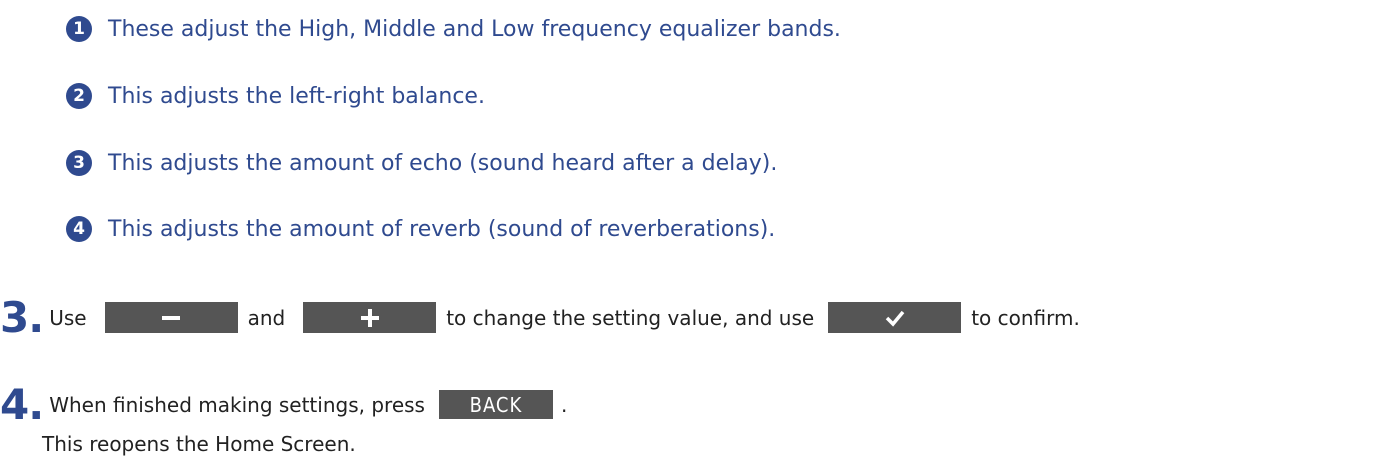 This screenshot has width=1392, height=470. Describe the element at coordinates (79, 163) in the screenshot. I see `number-badge: 3` at that location.